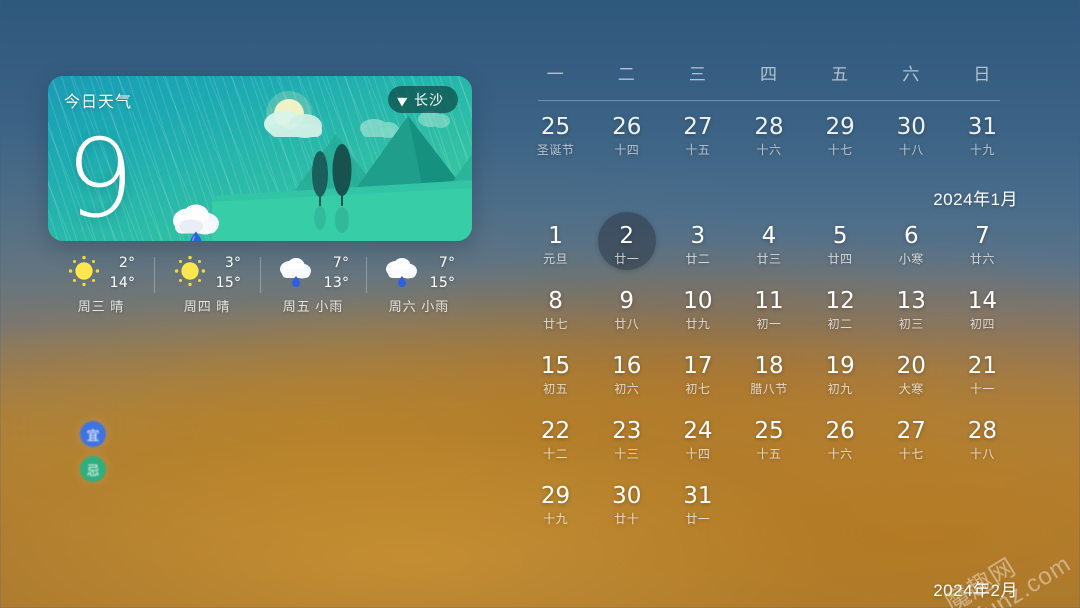 The image size is (1080, 608). What do you see at coordinates (840, 324) in the screenshot?
I see `calendar-day-lunar: 初二` at bounding box center [840, 324].